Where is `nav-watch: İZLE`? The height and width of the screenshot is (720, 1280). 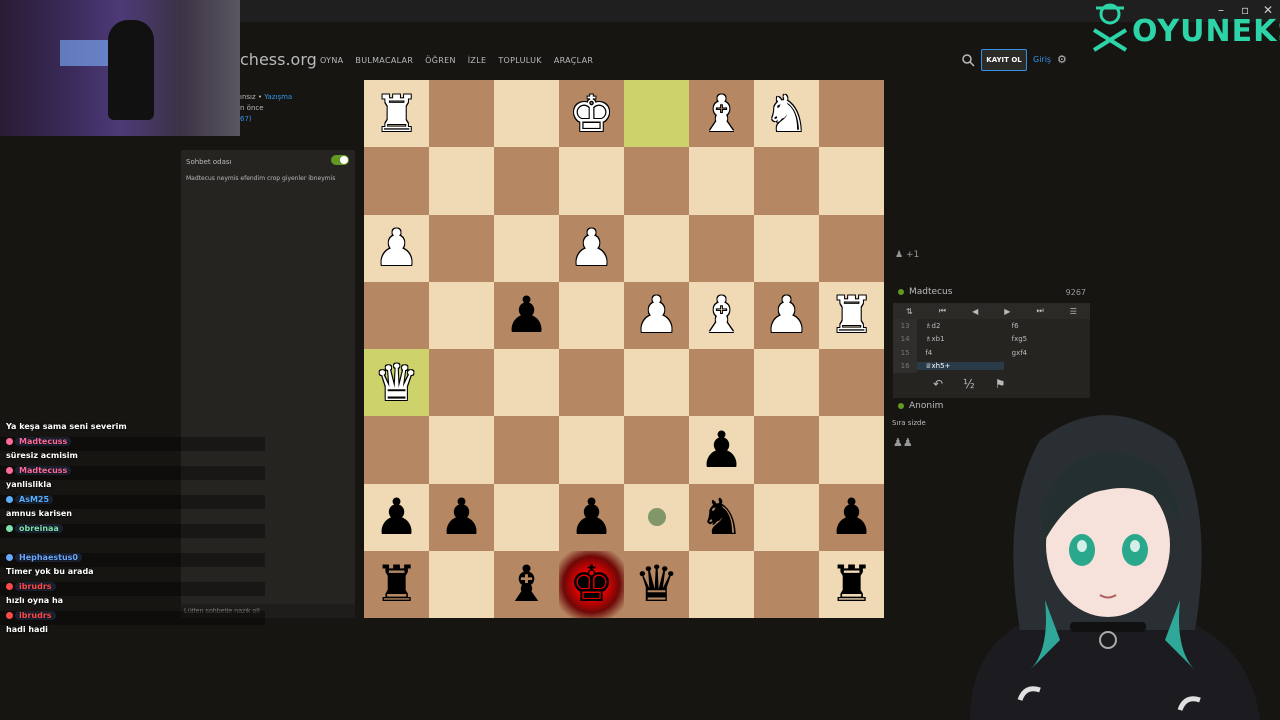
nav-watch: İZLE is located at coordinates (477, 60).